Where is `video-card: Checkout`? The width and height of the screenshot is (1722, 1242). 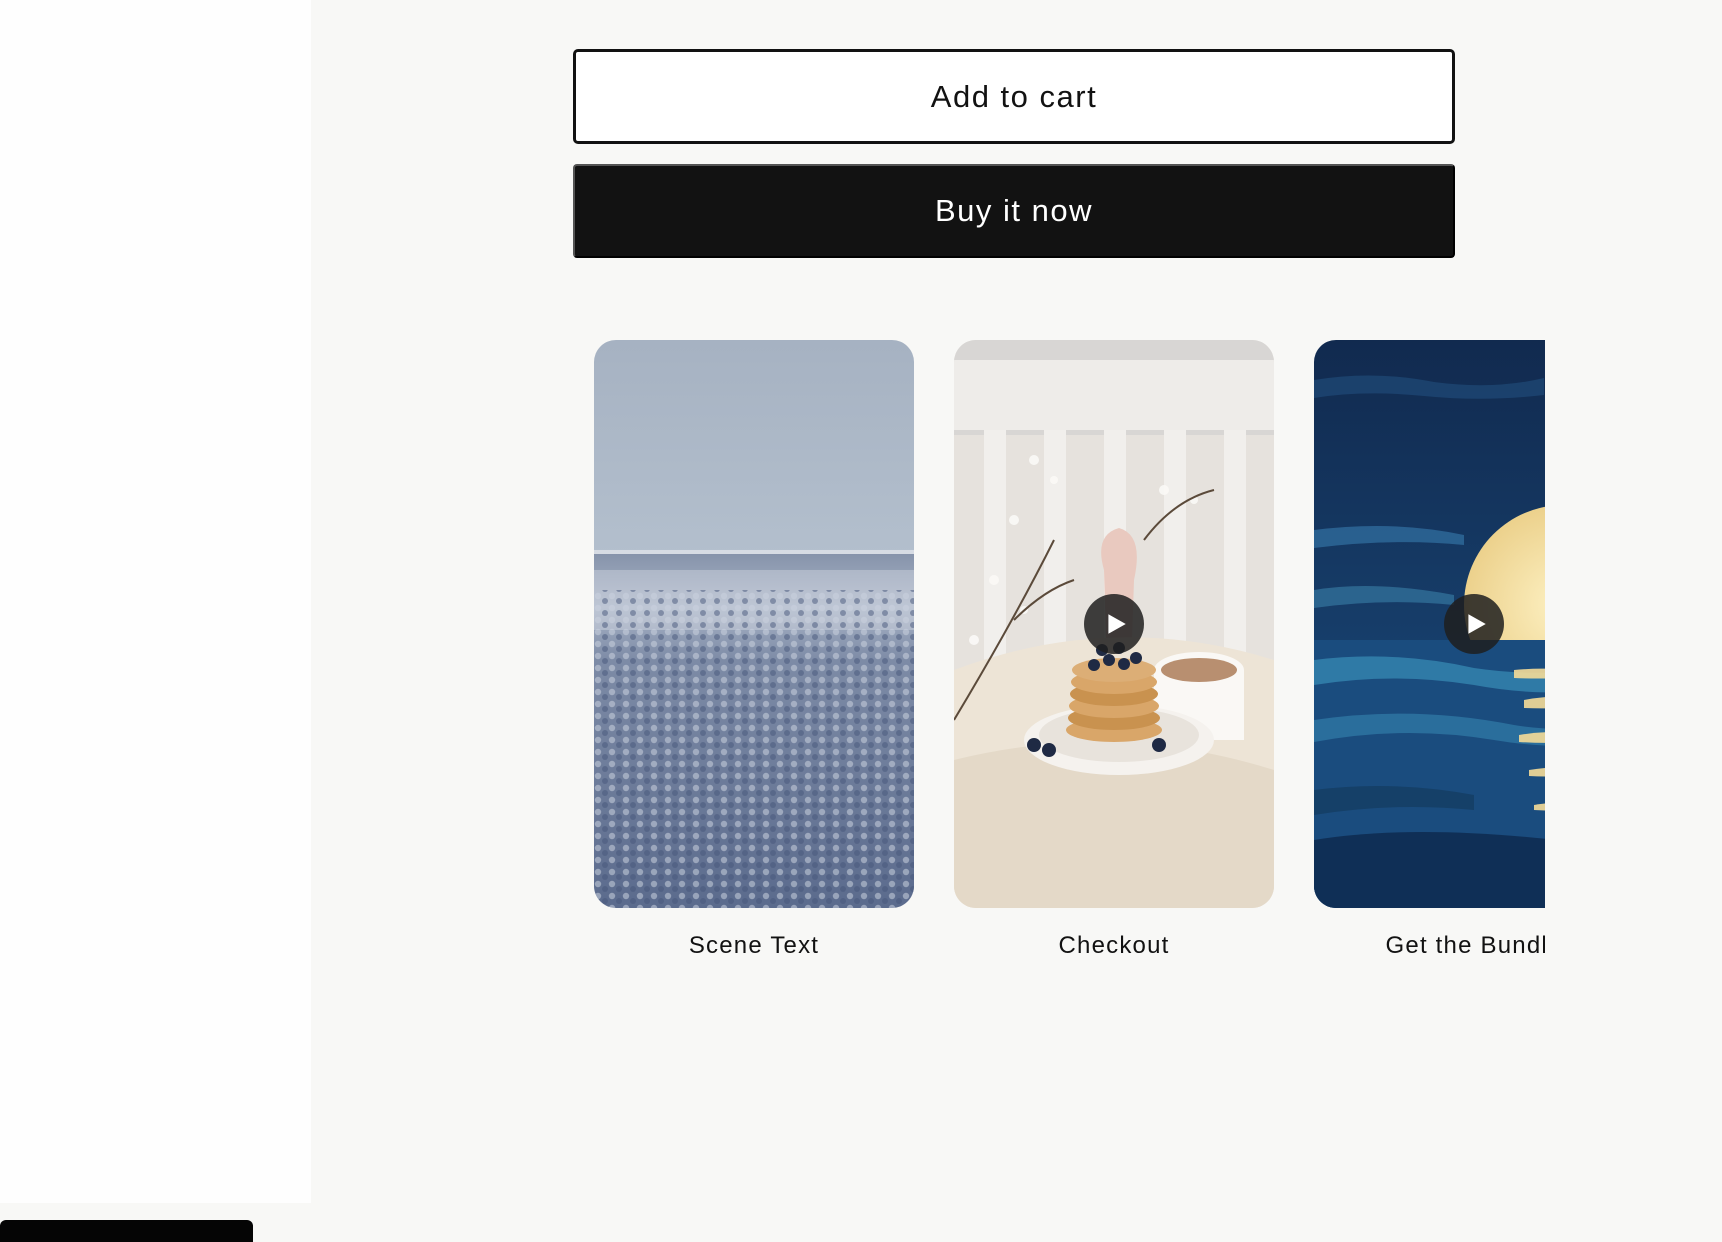
video-card: Checkout is located at coordinates (1114, 650).